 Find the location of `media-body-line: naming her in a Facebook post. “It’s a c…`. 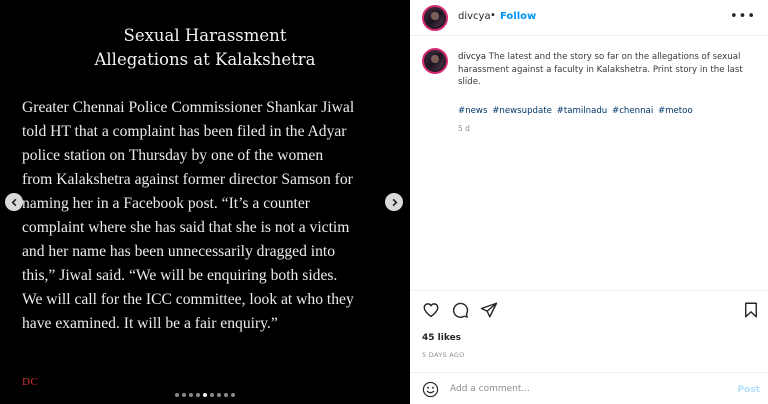

media-body-line: naming her in a Facebook post. “It’s a c… is located at coordinates (166, 203).